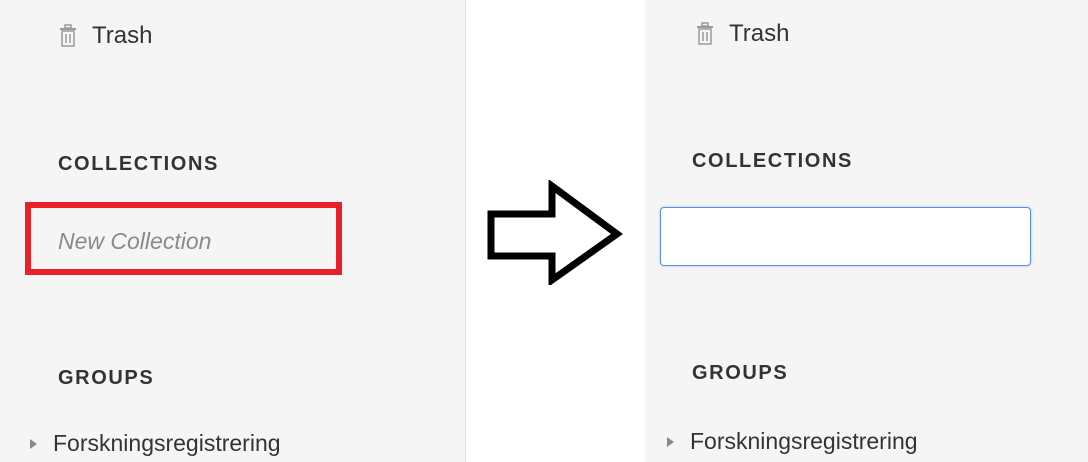 The width and height of the screenshot is (1088, 462). Describe the element at coordinates (555, 232) in the screenshot. I see `arrow-right-icon` at that location.